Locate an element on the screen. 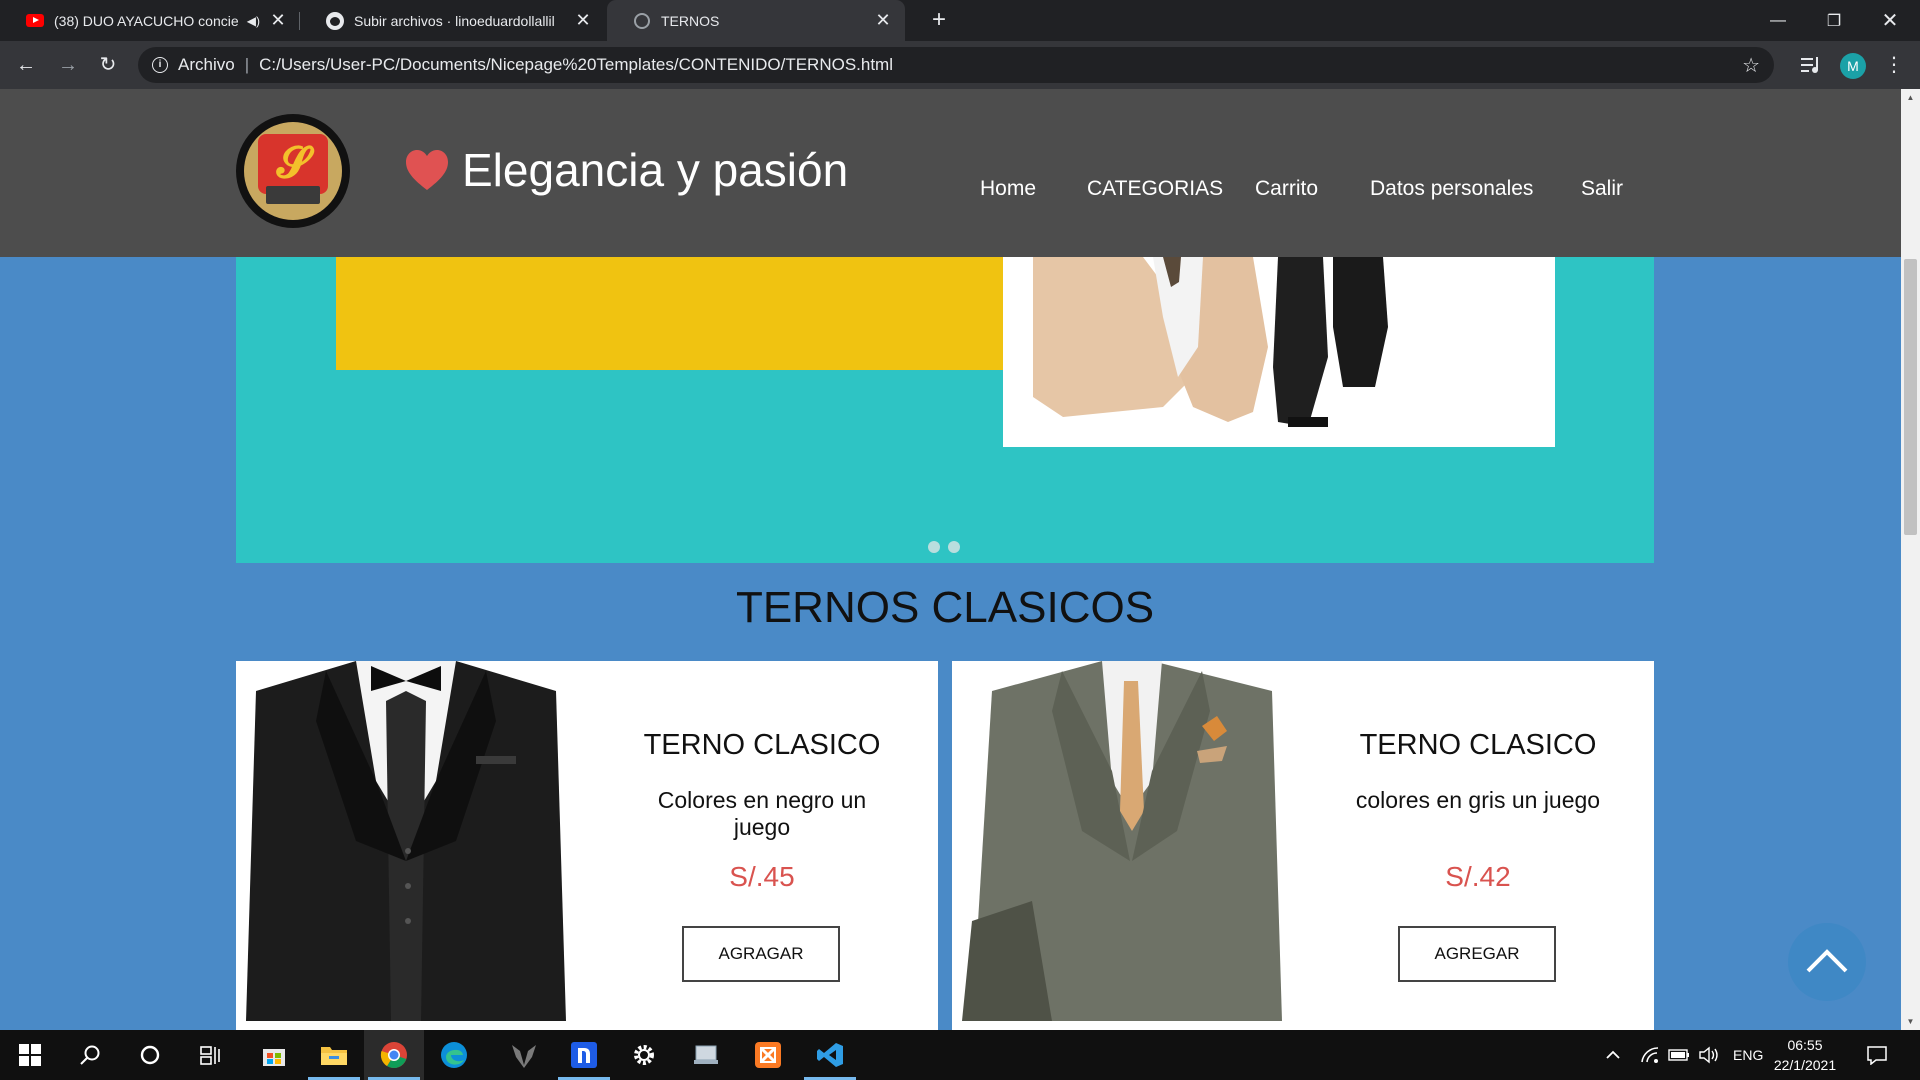  scheme-label: Archivo is located at coordinates (206, 64).